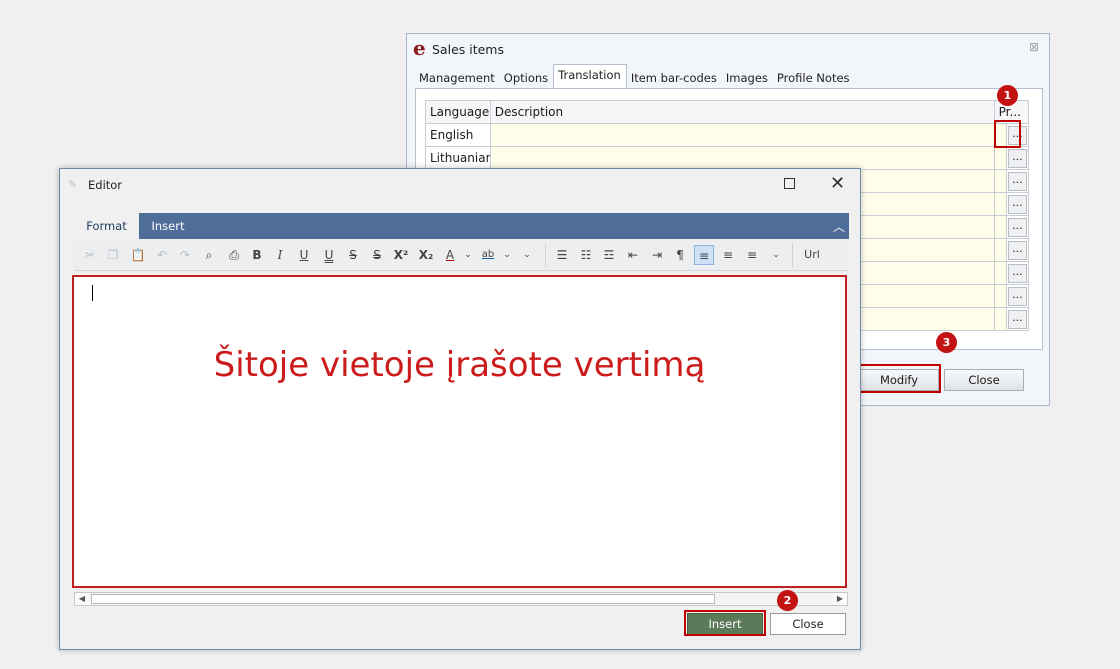 This screenshot has width=1120, height=669. Describe the element at coordinates (725, 623) in the screenshot. I see `highlight-insert-button` at that location.